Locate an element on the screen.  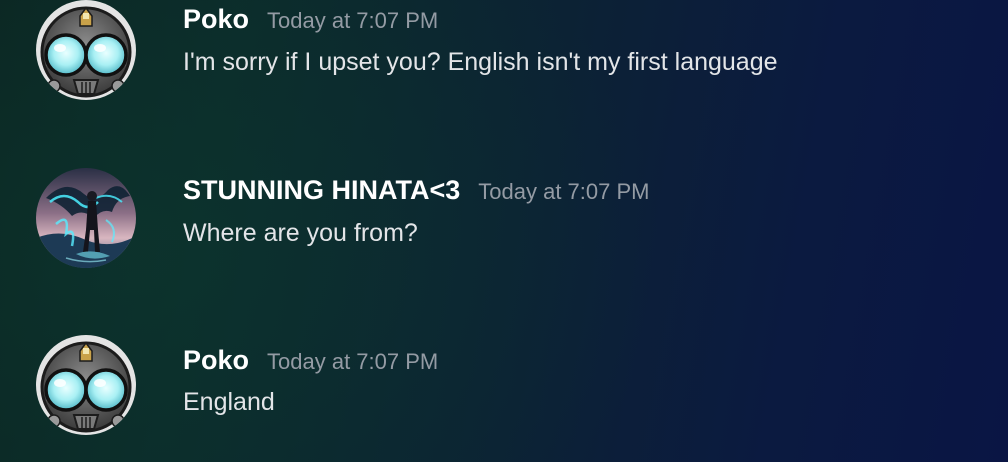
username: STUNNING HINATA<3 is located at coordinates (321, 190).